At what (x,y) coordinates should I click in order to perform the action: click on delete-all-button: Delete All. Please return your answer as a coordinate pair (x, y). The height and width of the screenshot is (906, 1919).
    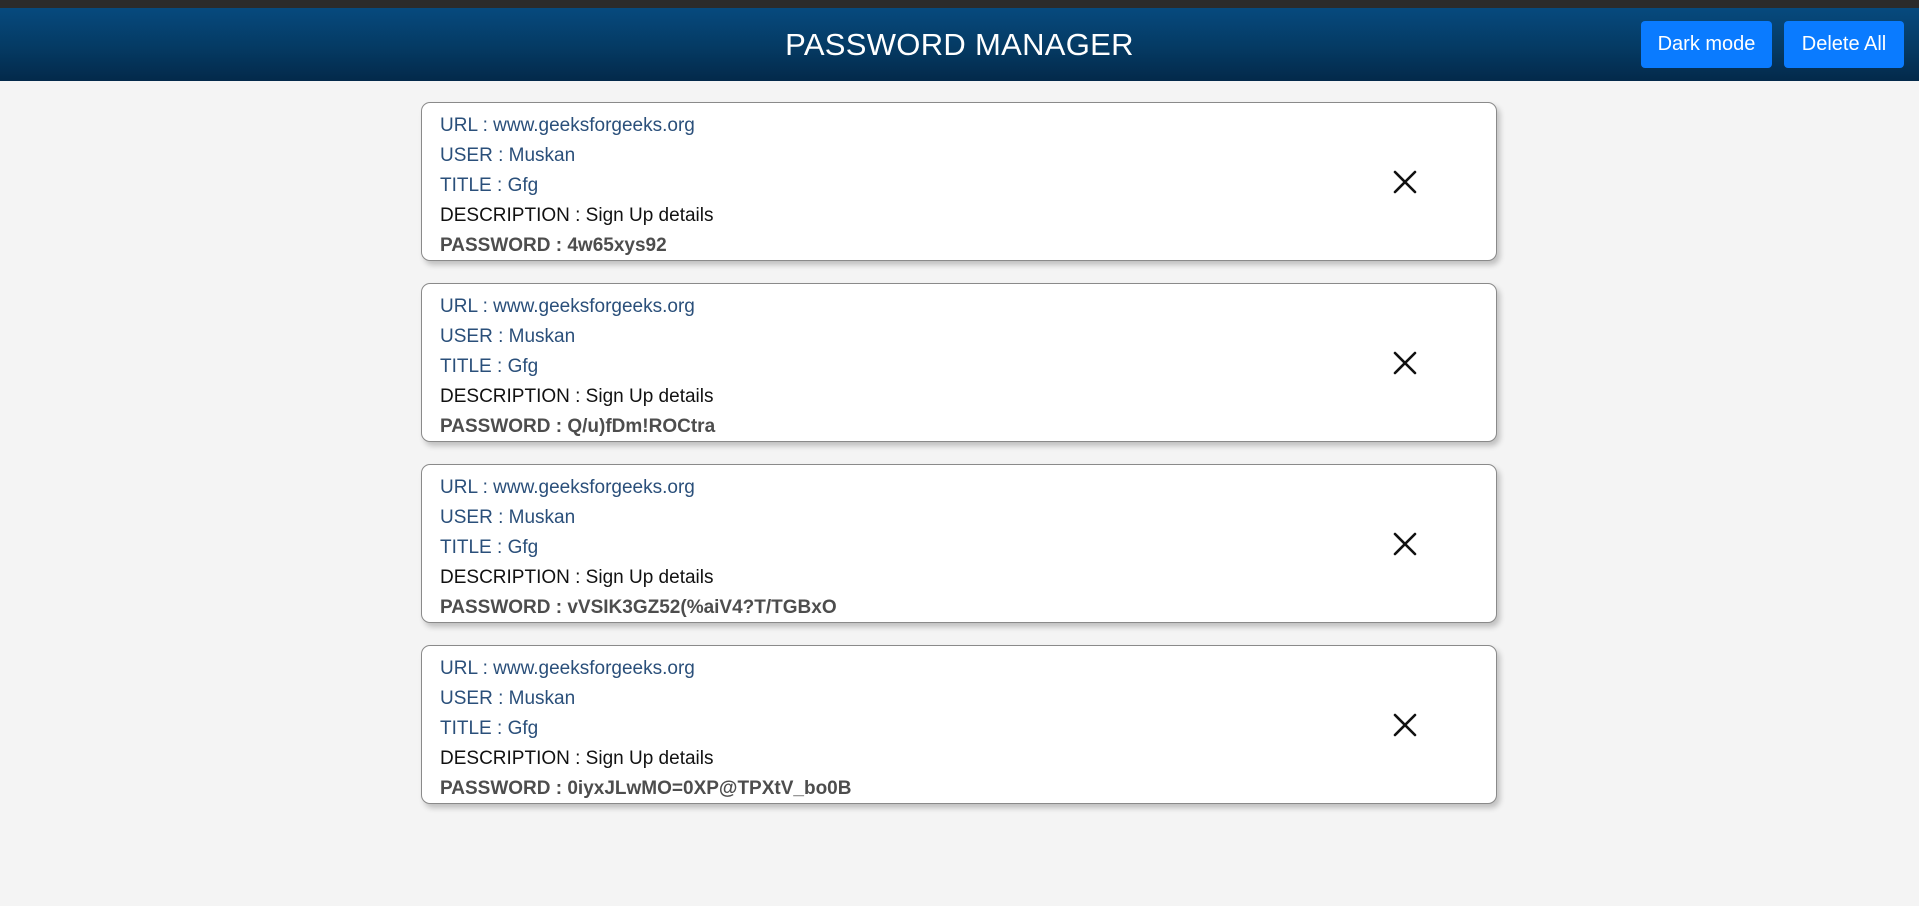
    Looking at the image, I should click on (1844, 44).